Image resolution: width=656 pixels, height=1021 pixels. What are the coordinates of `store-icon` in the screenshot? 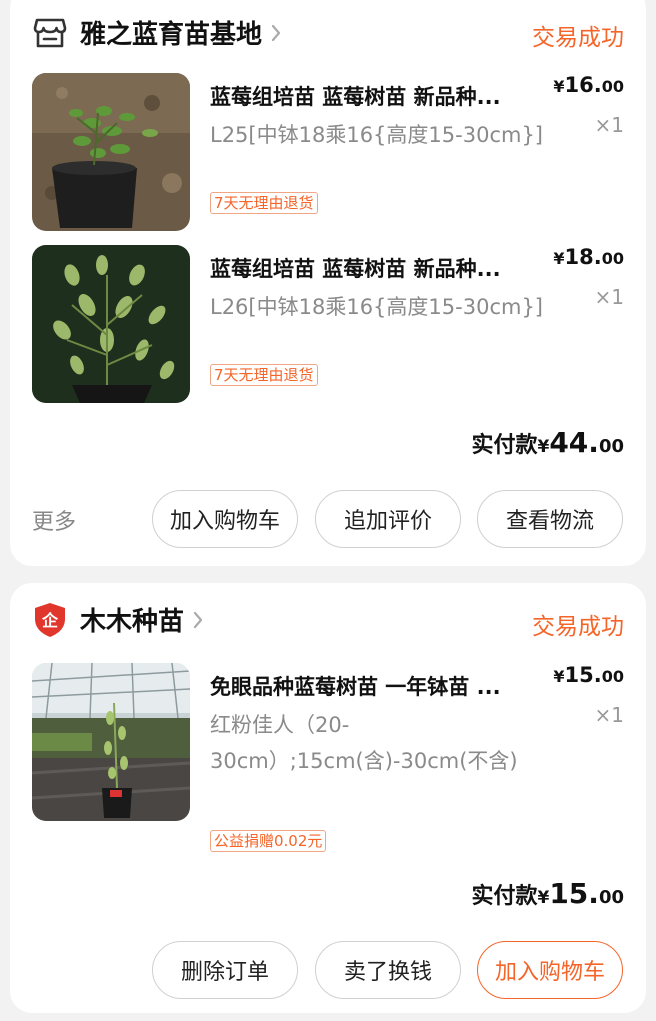 It's located at (50, 33).